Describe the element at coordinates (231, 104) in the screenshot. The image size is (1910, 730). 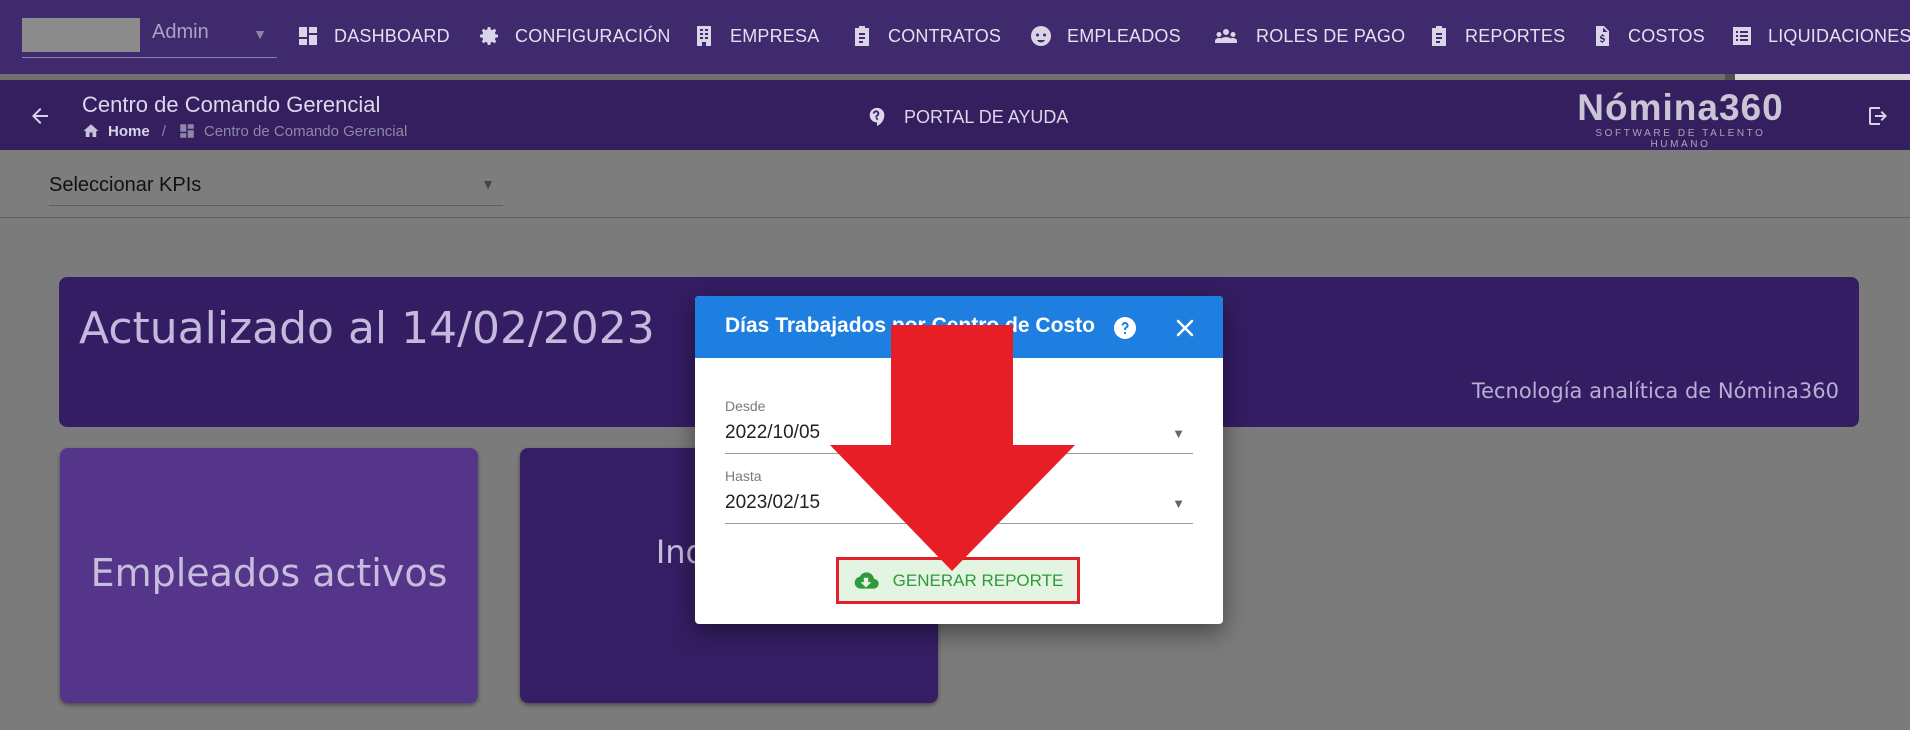
I see `page-title: Centro de Comando Gerencial` at that location.